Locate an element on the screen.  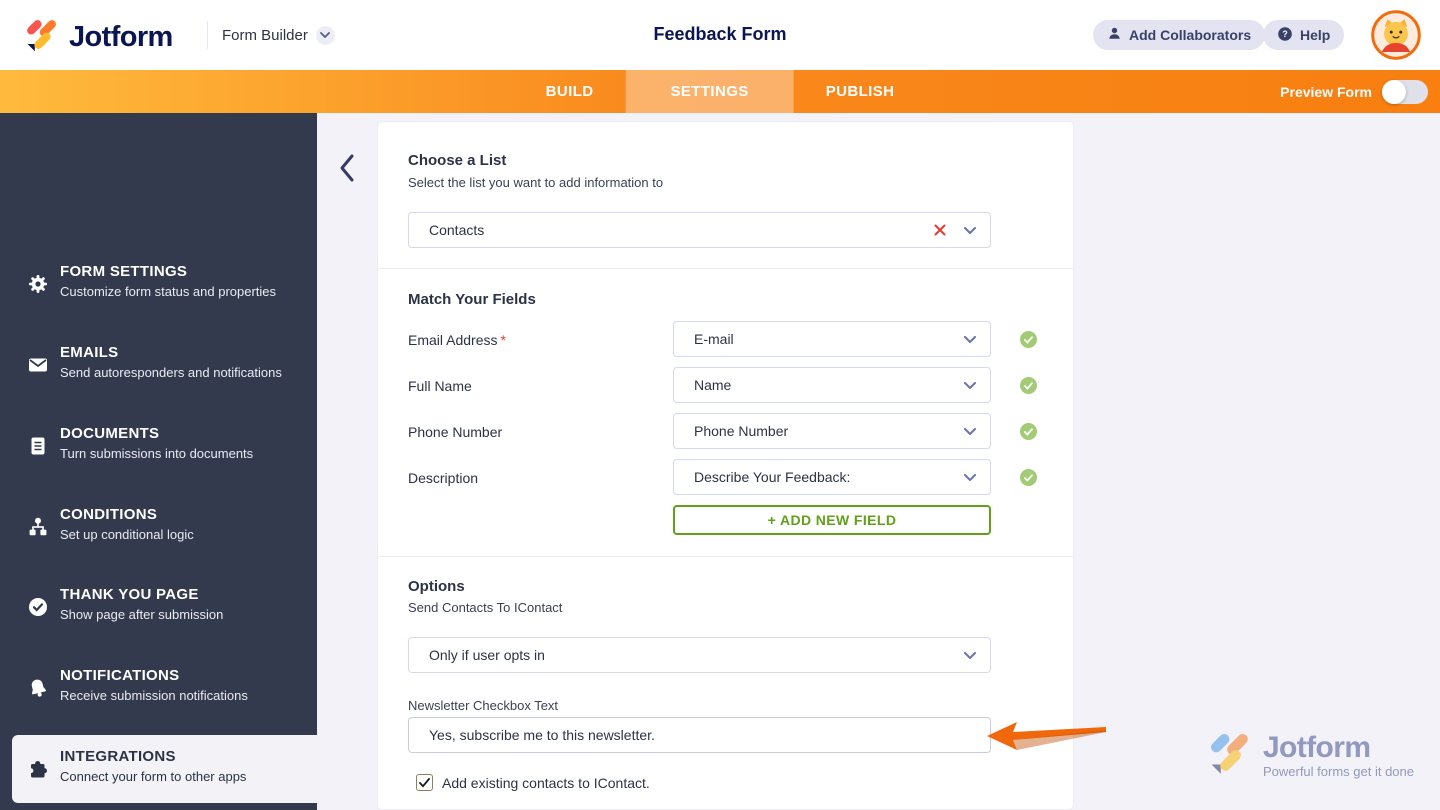
field-label-full-name: Full Name is located at coordinates (440, 386).